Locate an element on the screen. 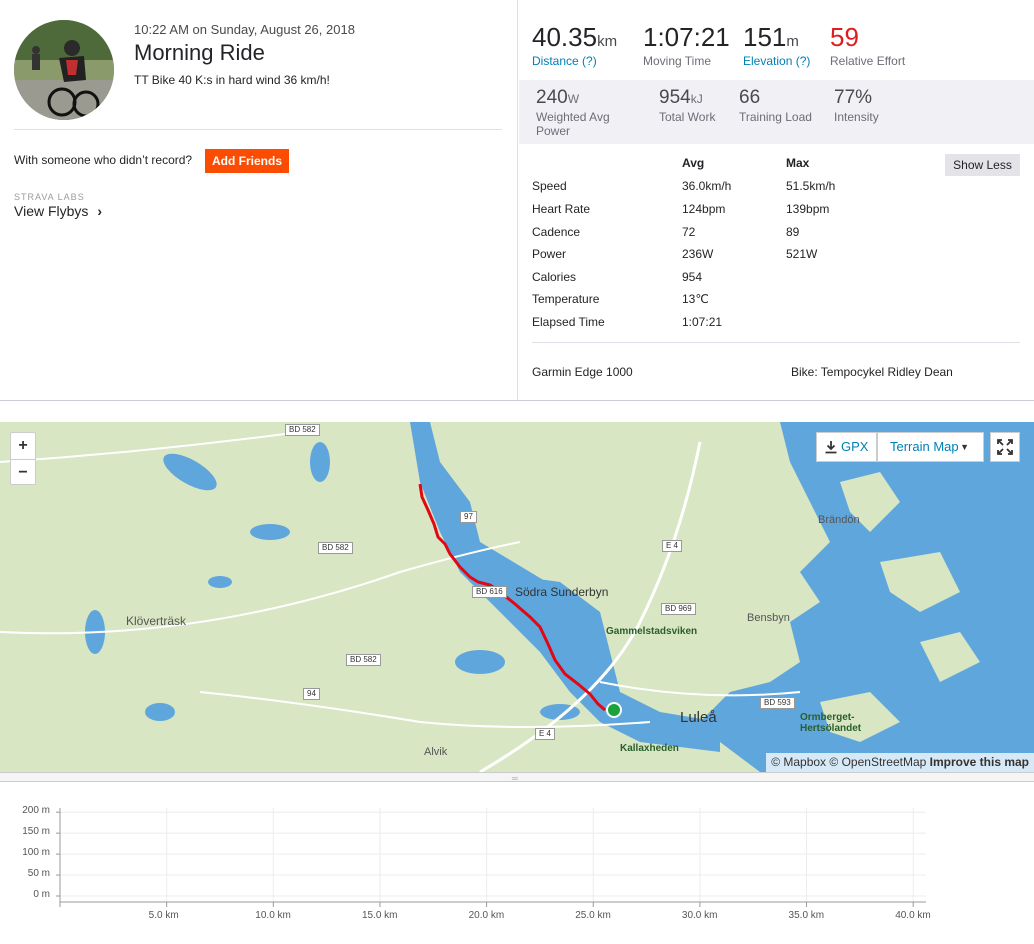 This screenshot has height=944, width=1034. stat-value: 59 is located at coordinates (844, 37).